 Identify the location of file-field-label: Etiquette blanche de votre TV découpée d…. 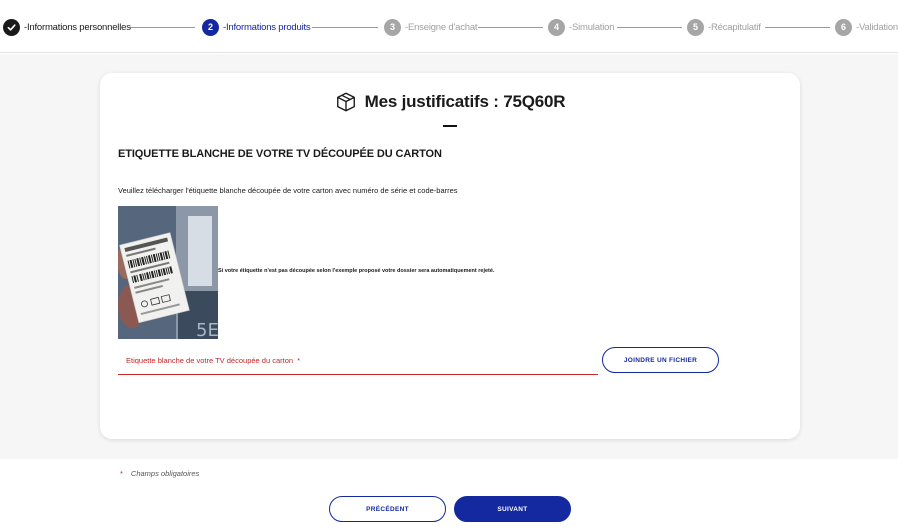
(213, 360).